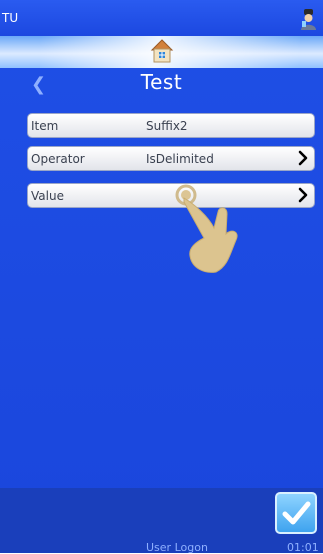 The width and height of the screenshot is (323, 554). What do you see at coordinates (10, 18) in the screenshot?
I see `status-label: TU` at bounding box center [10, 18].